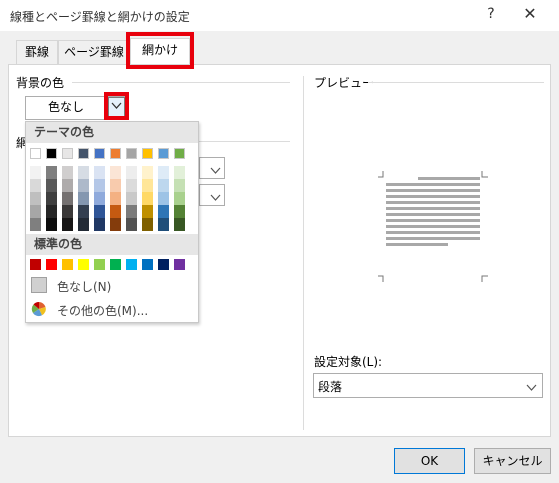  What do you see at coordinates (37, 52) in the screenshot?
I see `tab-borders: 罫線` at bounding box center [37, 52].